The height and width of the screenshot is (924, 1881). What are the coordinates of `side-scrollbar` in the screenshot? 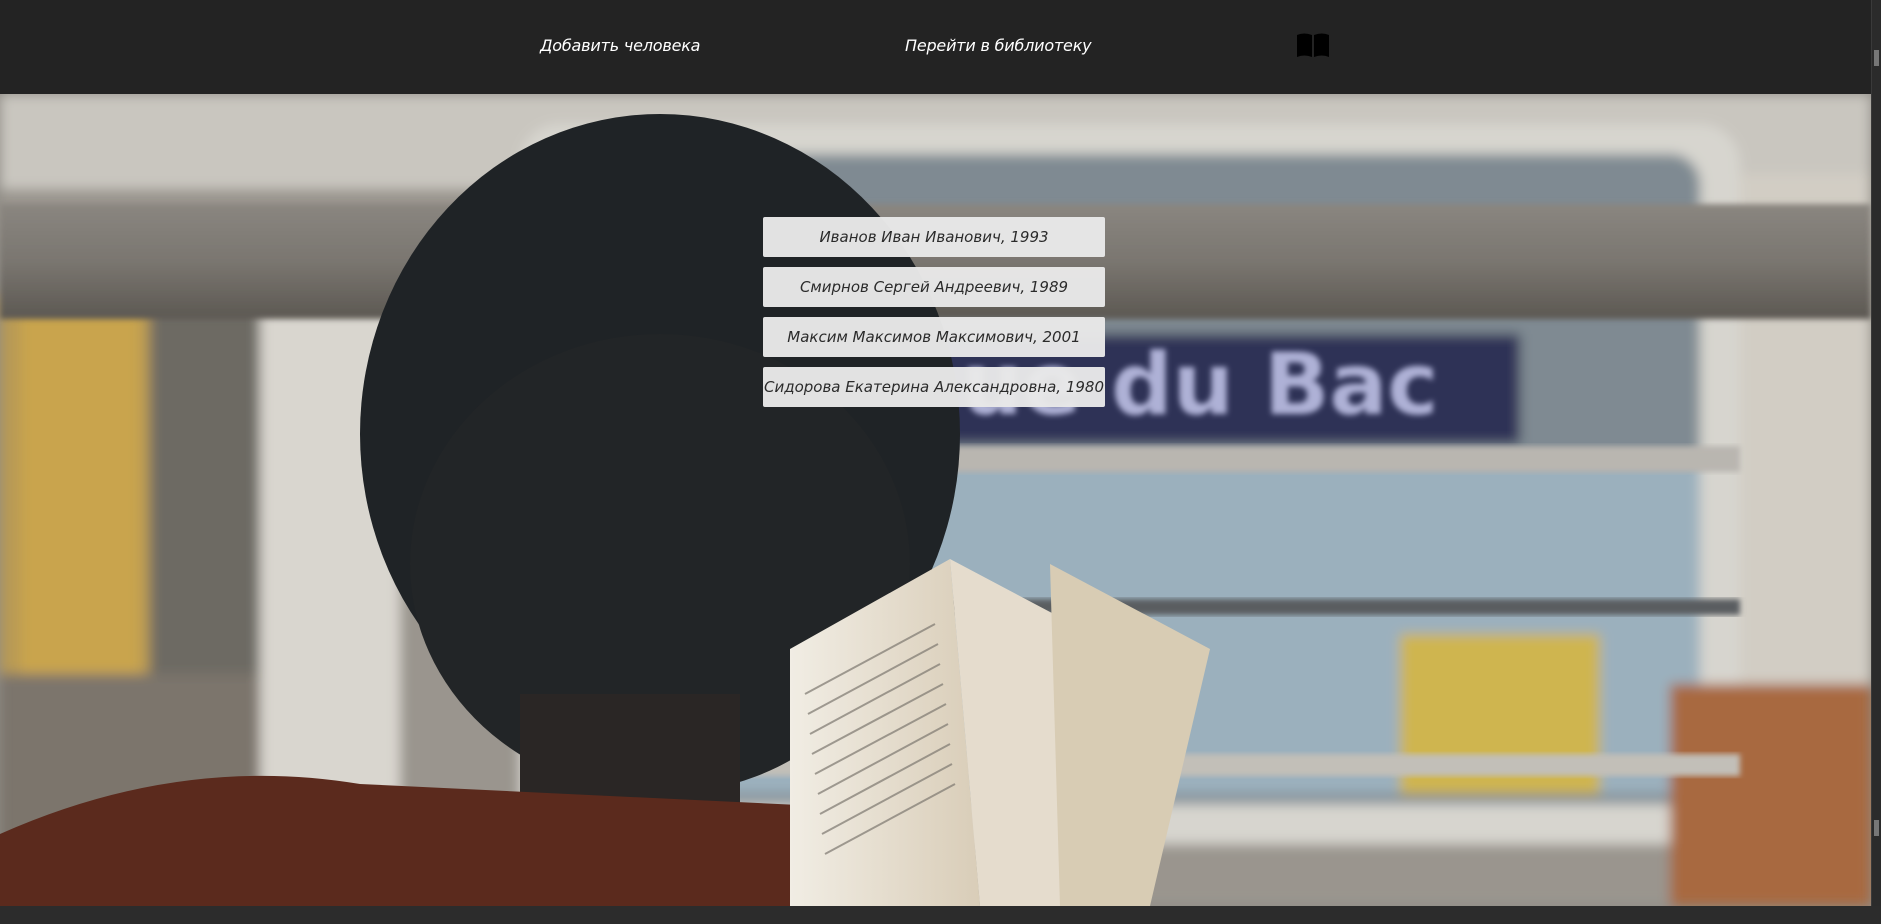 It's located at (1876, 453).